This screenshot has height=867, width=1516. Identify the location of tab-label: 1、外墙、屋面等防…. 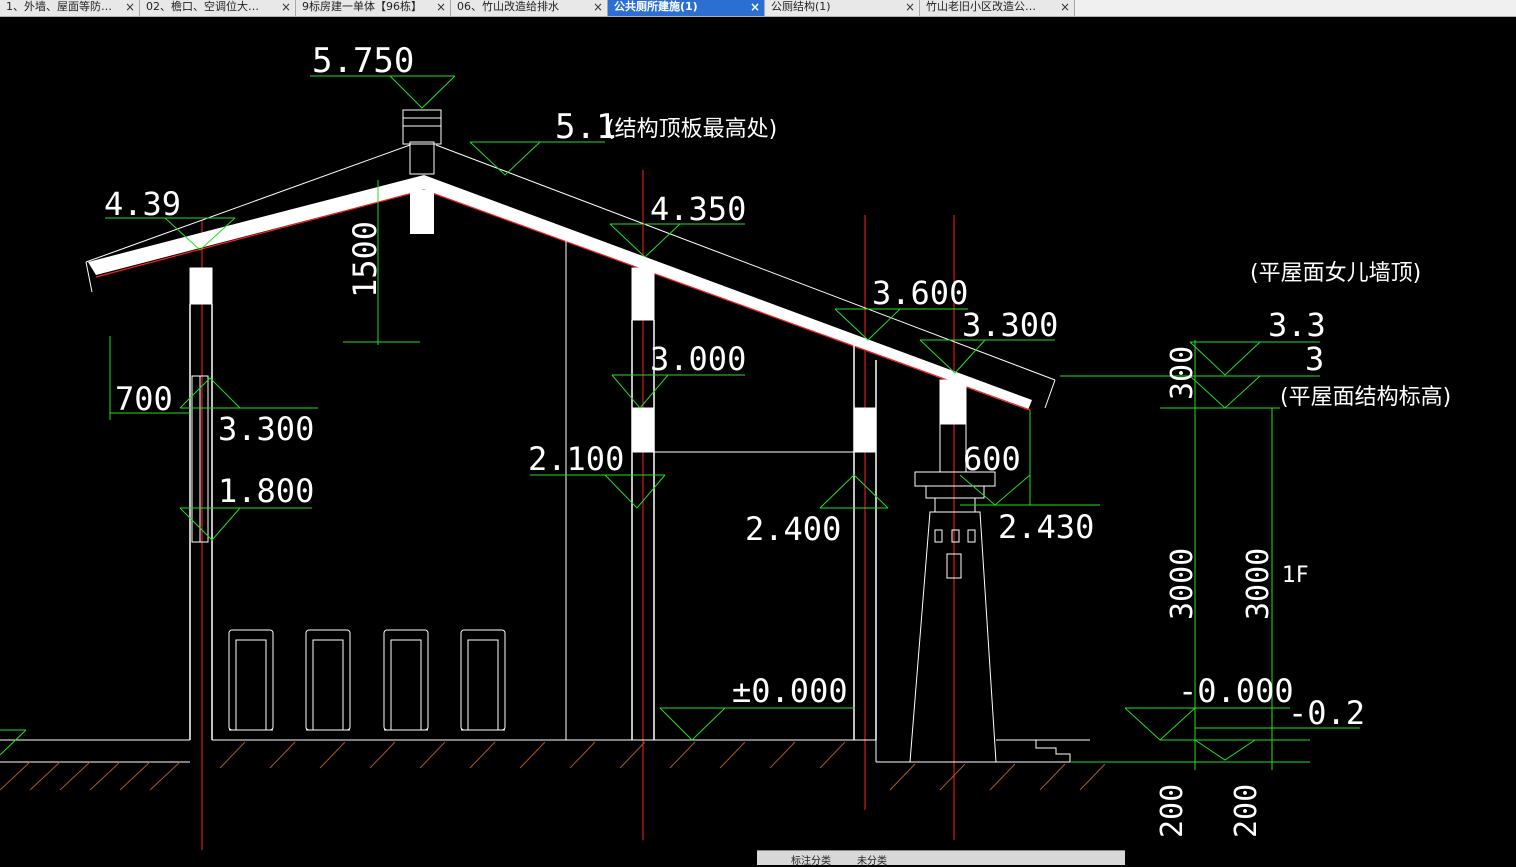
(59, 6).